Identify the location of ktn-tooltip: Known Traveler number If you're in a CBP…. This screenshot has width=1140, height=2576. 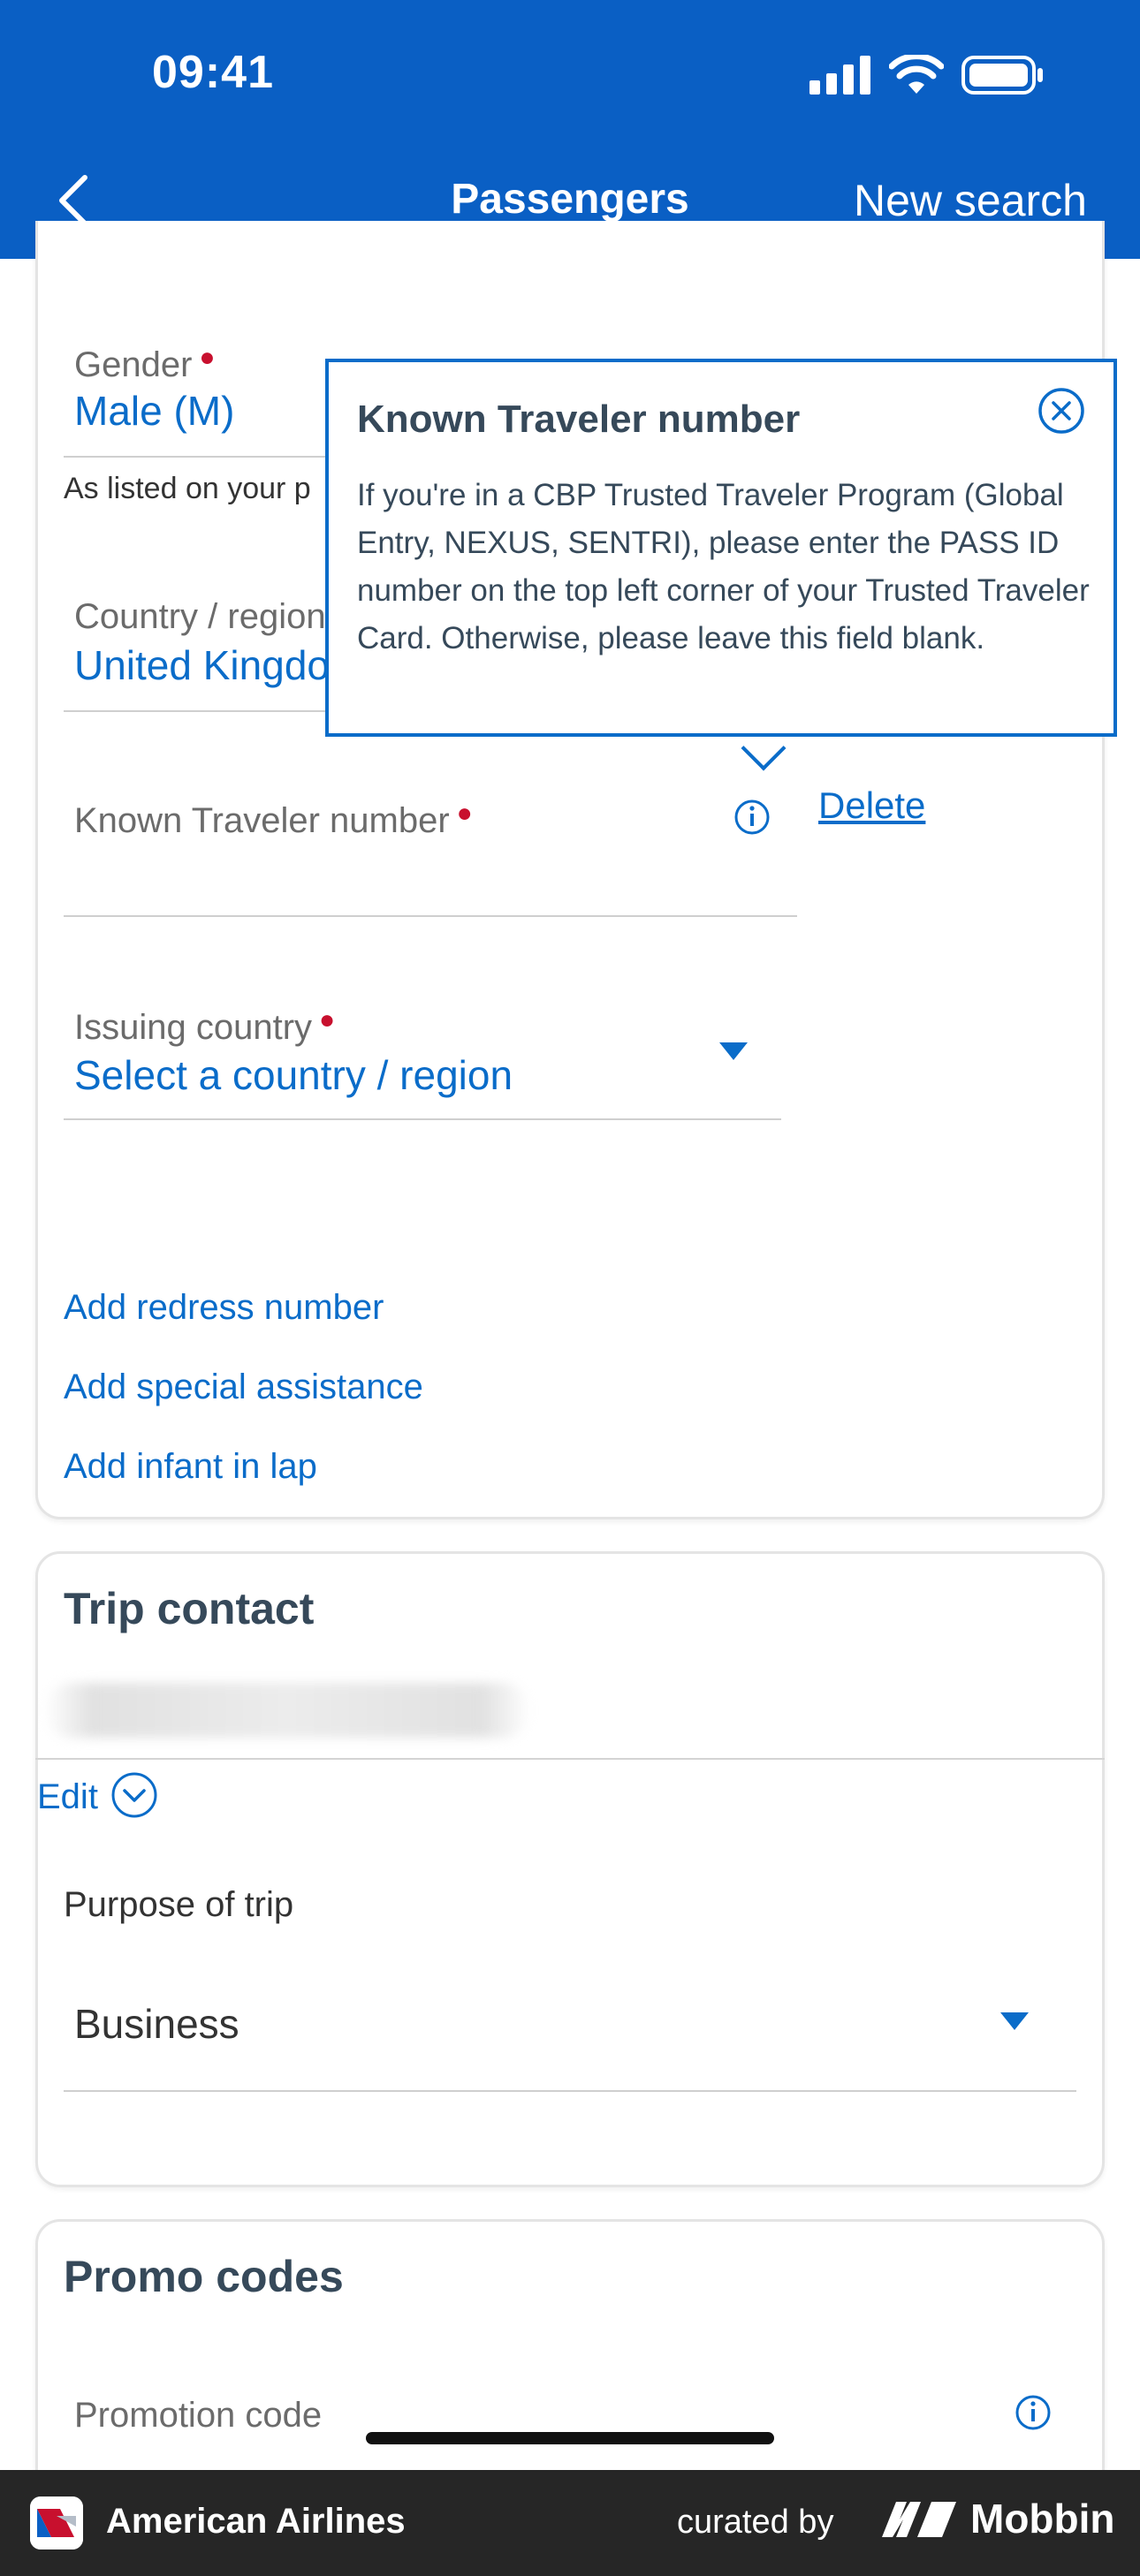
(721, 548).